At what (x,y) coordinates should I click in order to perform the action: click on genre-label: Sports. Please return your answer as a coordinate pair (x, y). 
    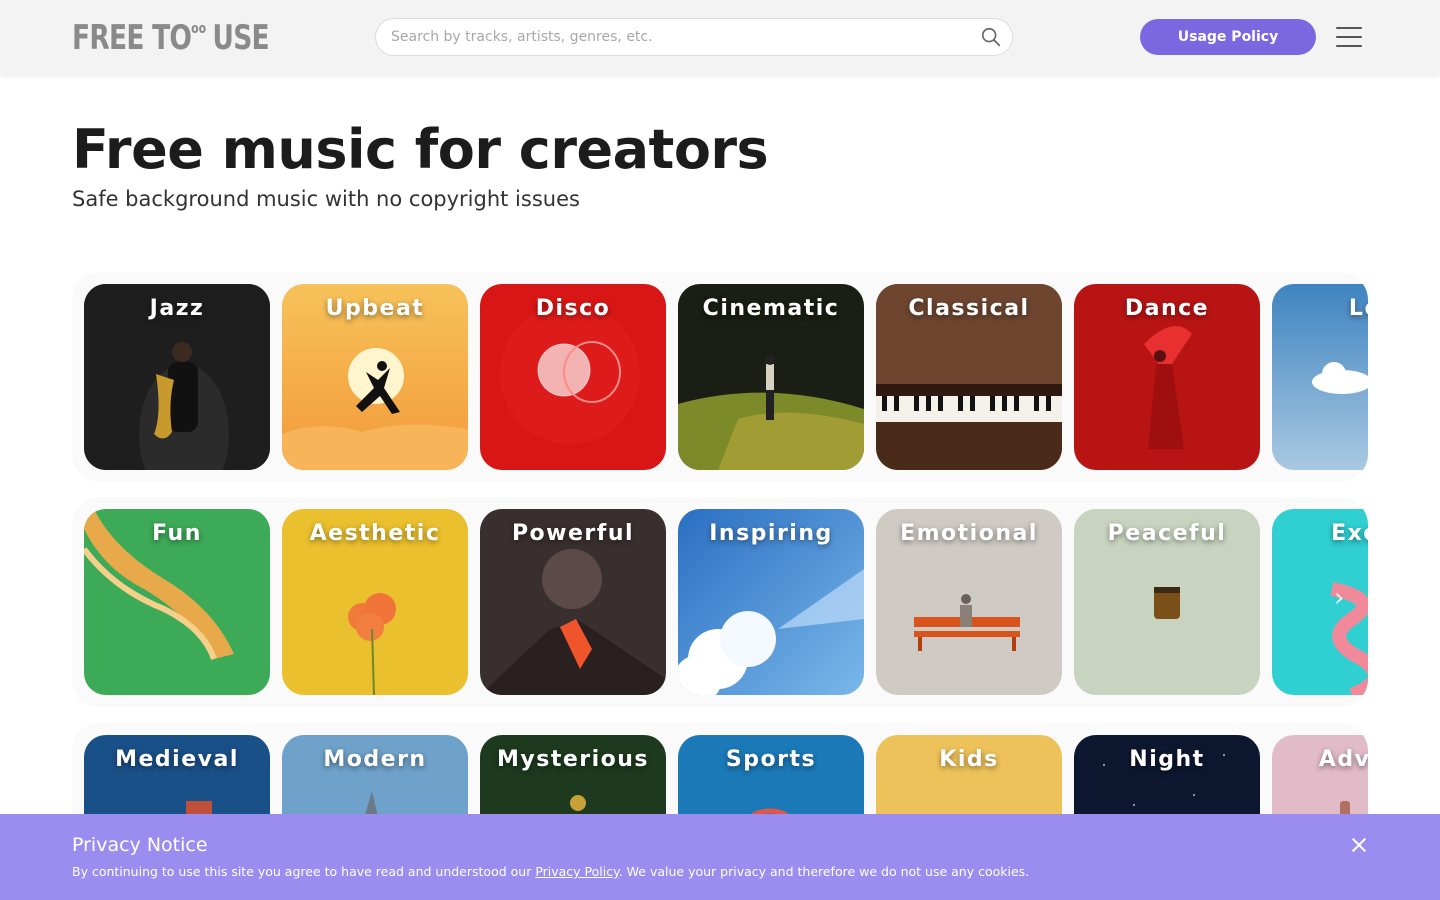
    Looking at the image, I should click on (771, 759).